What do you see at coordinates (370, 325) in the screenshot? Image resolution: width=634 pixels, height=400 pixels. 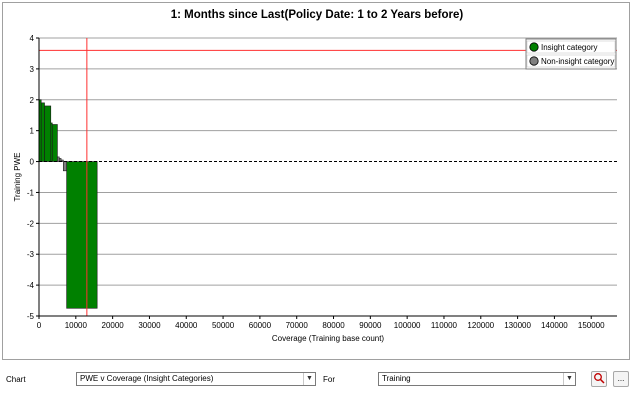 I see `x-tick-label: 90000` at bounding box center [370, 325].